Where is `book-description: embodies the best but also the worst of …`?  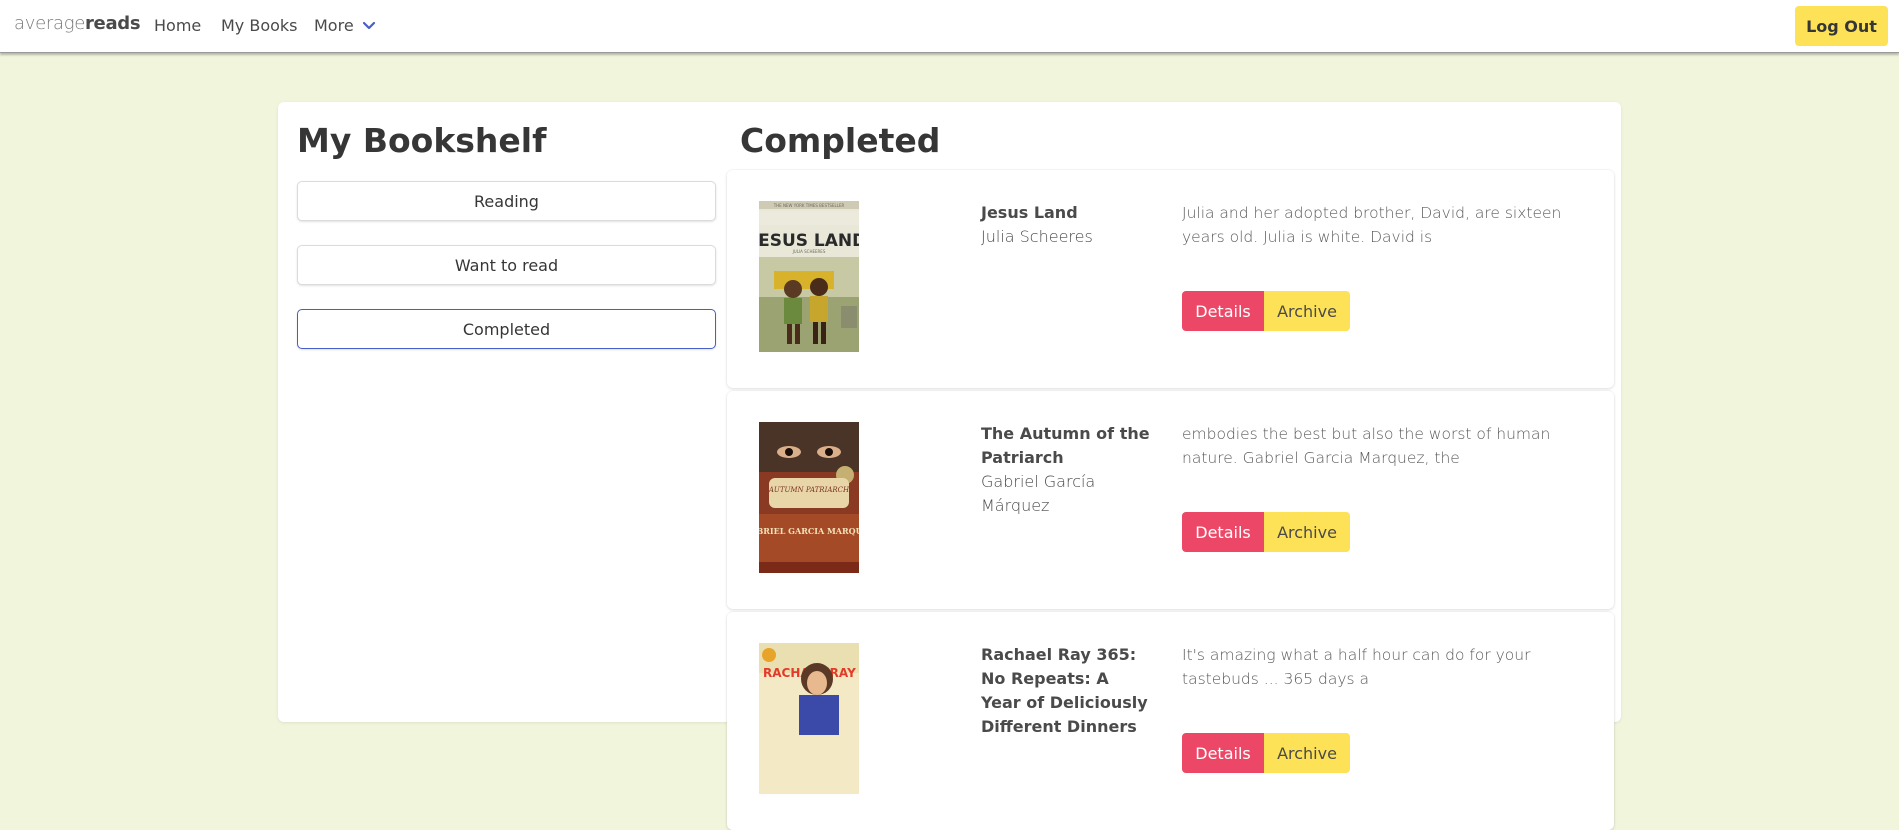
book-description: embodies the best but also the worst of … is located at coordinates (1366, 446).